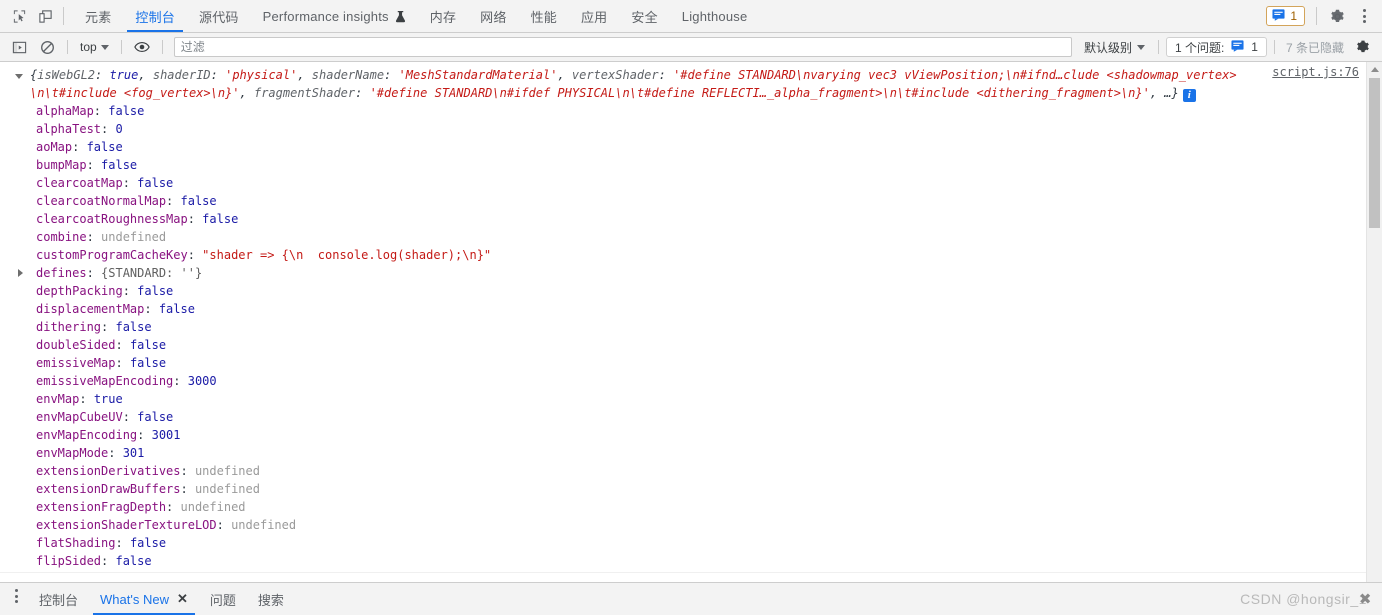  Describe the element at coordinates (701, 237) in the screenshot. I see `object-property-row: combine: undefined` at that location.